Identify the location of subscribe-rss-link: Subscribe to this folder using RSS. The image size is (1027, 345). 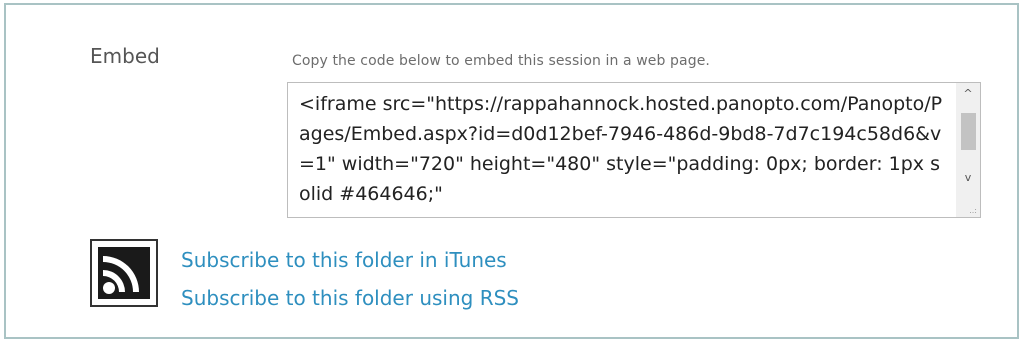
(350, 298).